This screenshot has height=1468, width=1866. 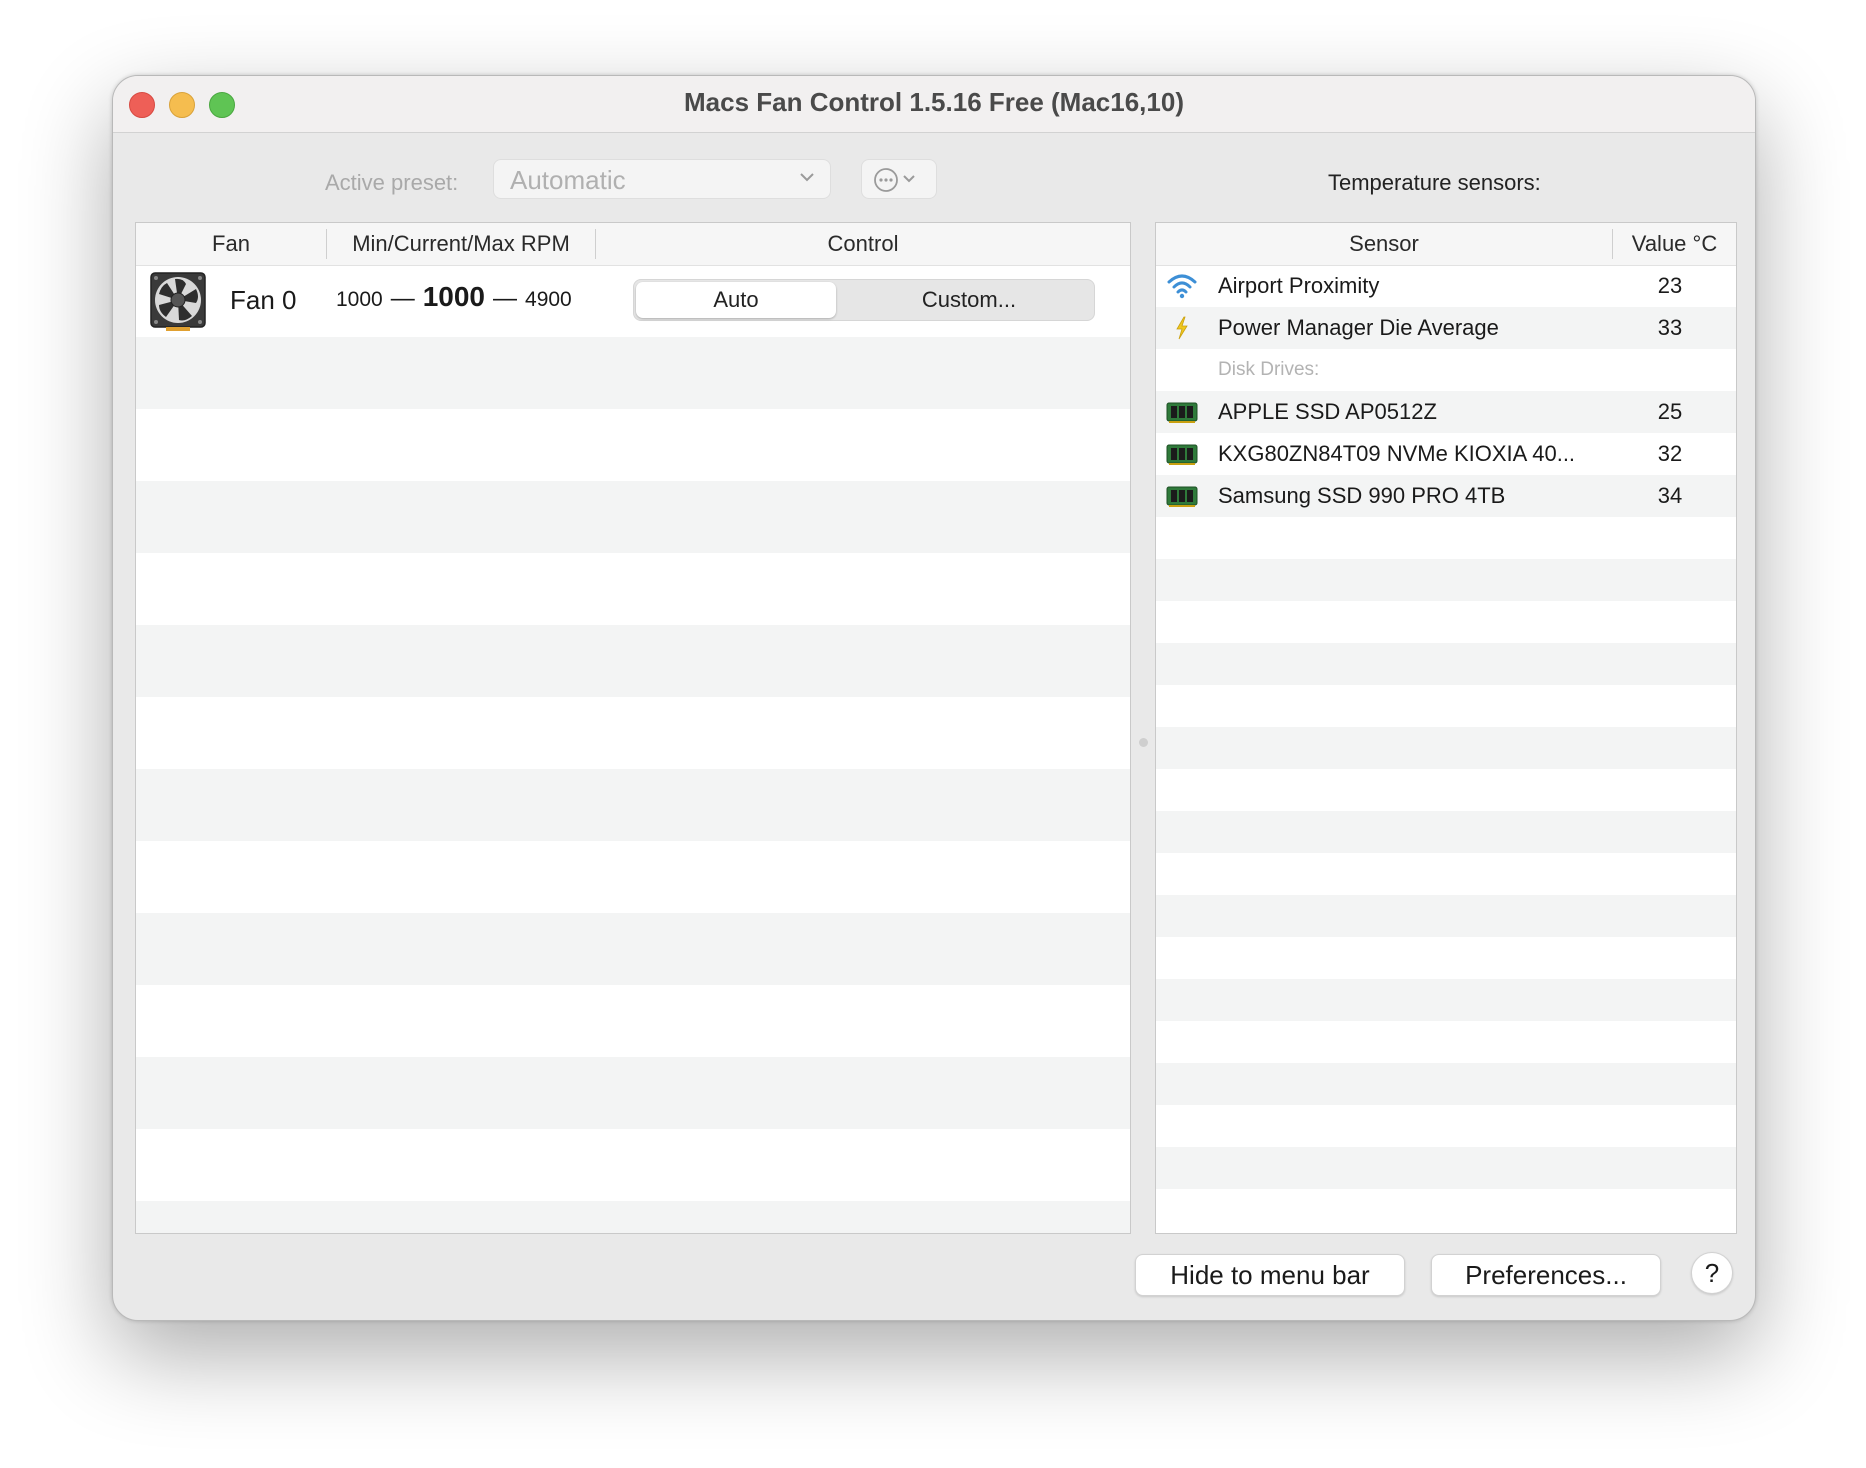 What do you see at coordinates (1182, 286) in the screenshot?
I see `wifi-icon` at bounding box center [1182, 286].